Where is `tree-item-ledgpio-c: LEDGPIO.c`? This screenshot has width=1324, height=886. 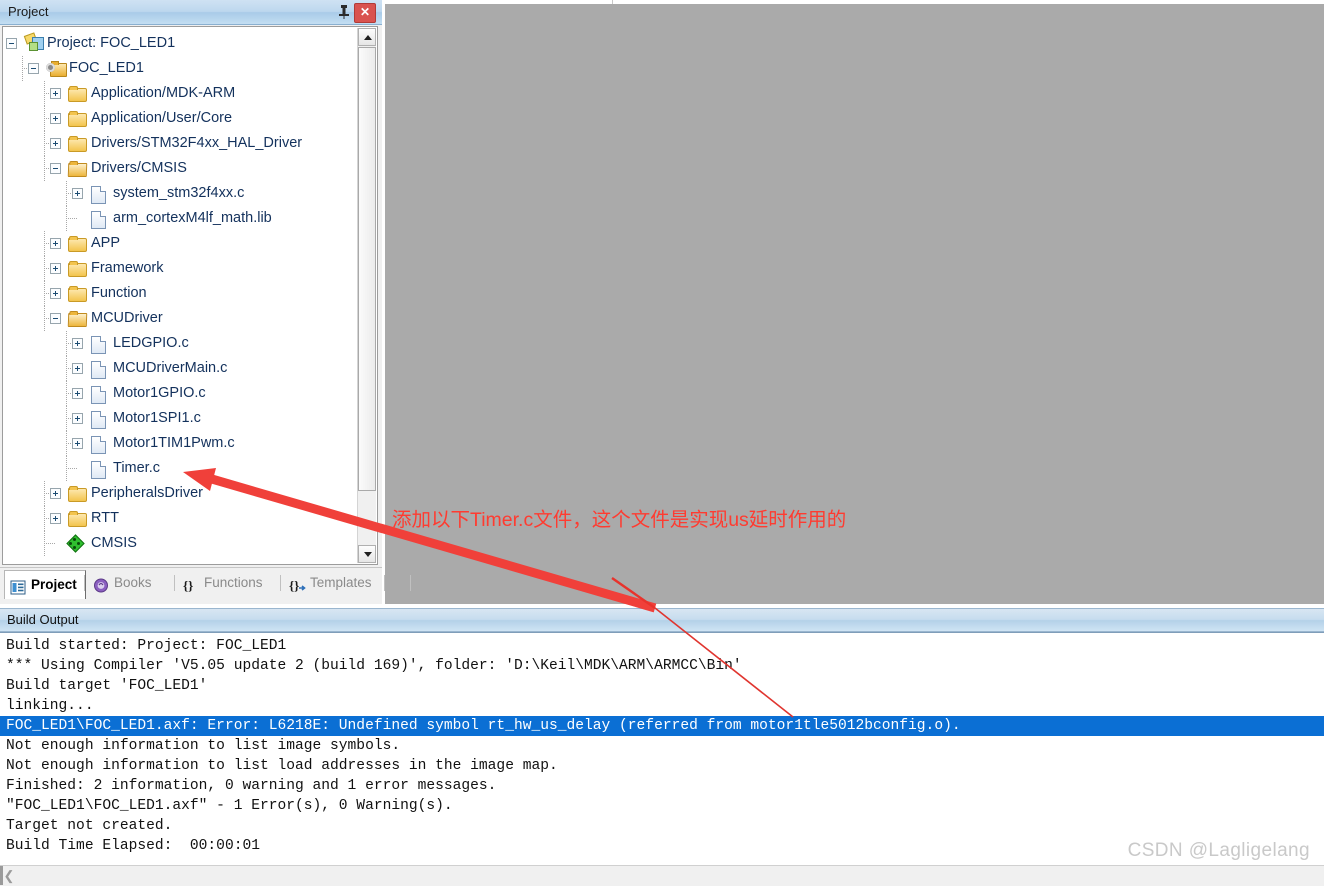
tree-item-ledgpio-c: LEDGPIO.c is located at coordinates (179, 343).